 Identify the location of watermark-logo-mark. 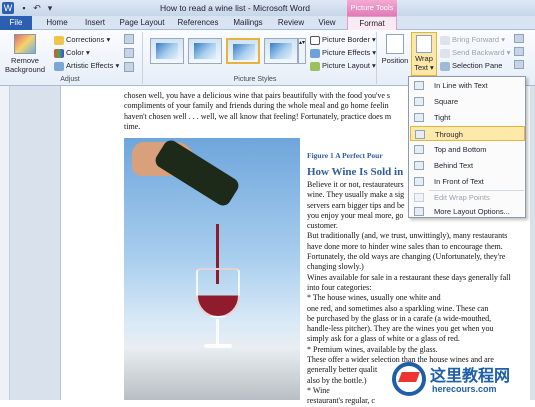
(409, 377).